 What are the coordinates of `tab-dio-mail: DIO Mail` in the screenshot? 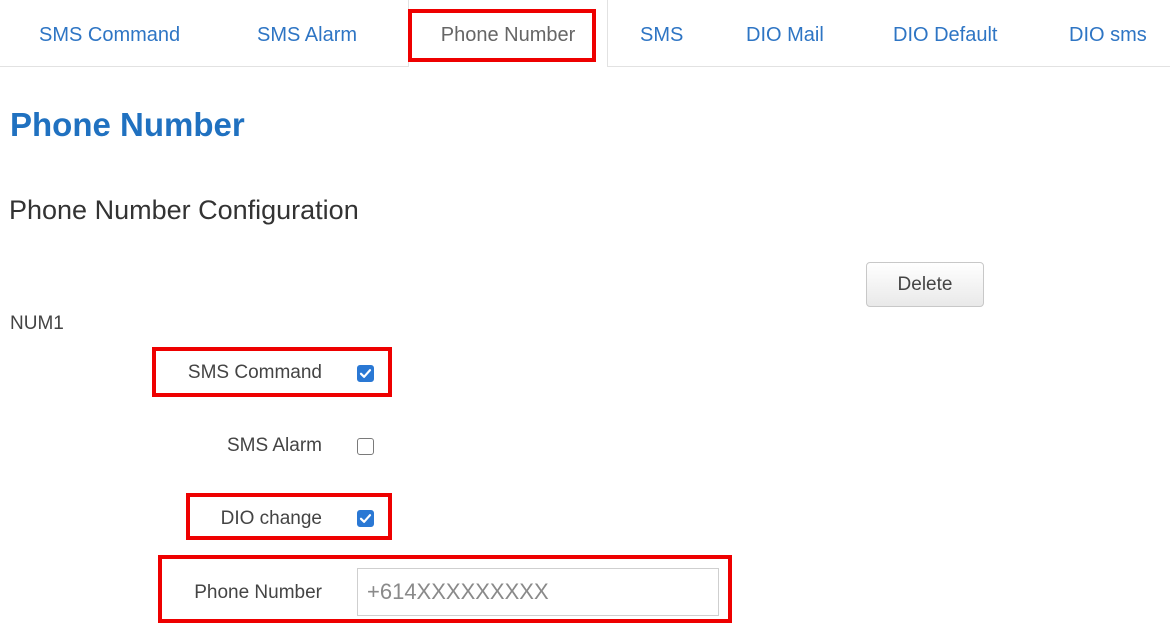 It's located at (785, 33).